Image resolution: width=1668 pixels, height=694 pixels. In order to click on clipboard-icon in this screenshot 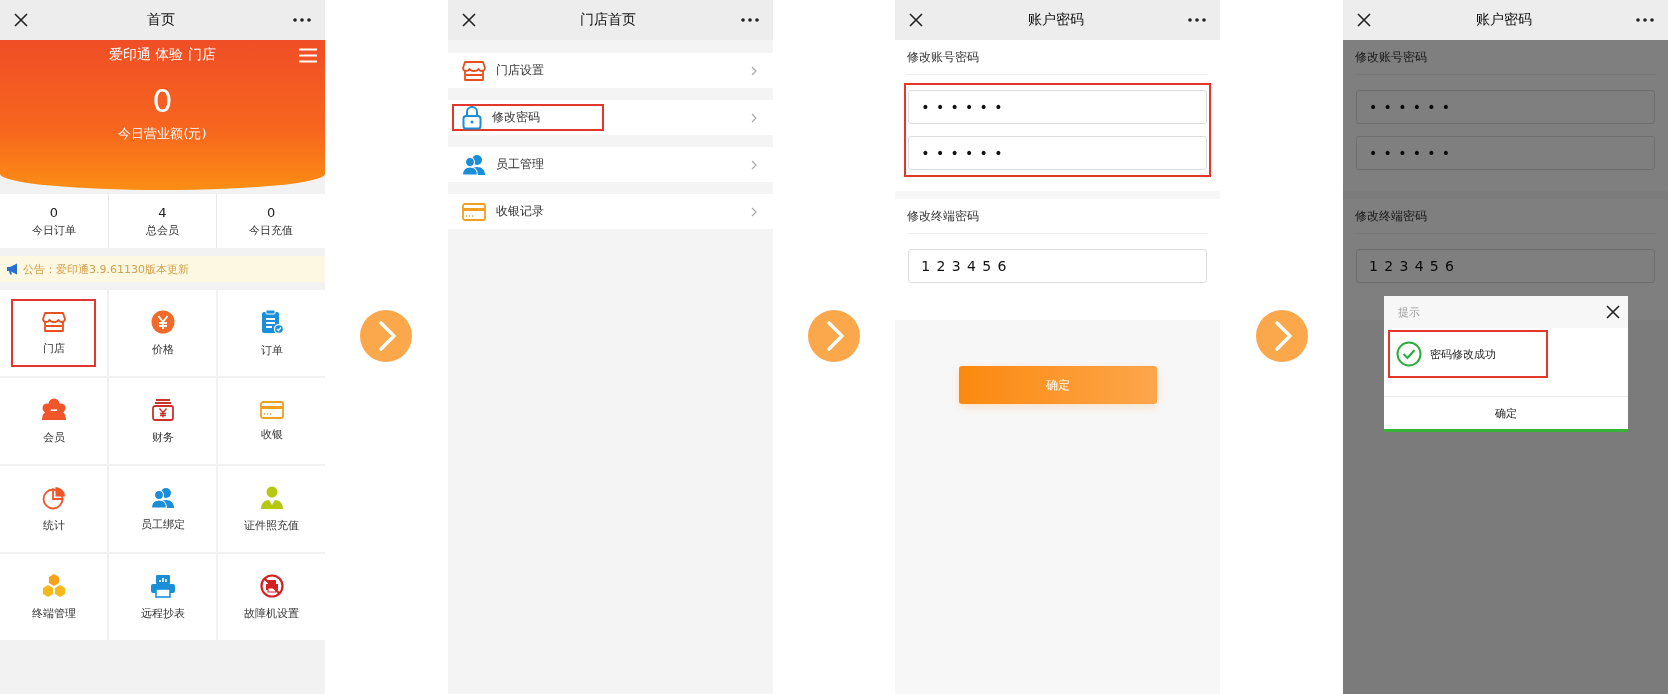, I will do `click(271, 321)`.